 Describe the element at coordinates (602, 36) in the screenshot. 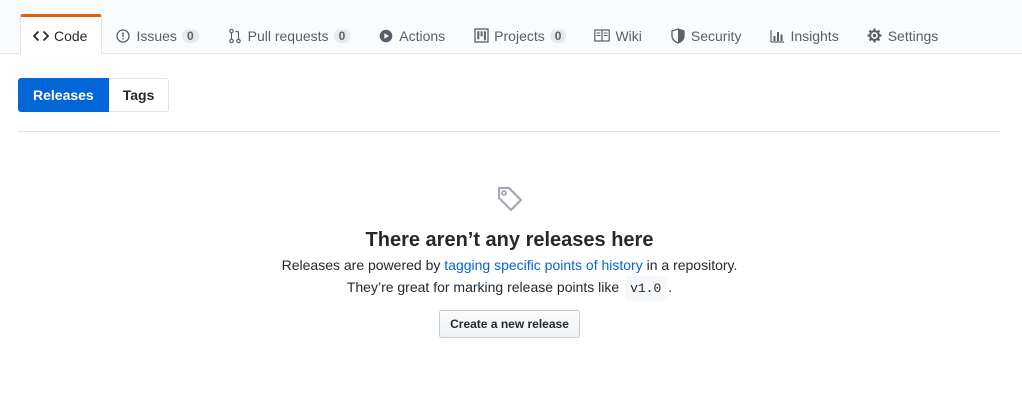

I see `book-icon` at that location.